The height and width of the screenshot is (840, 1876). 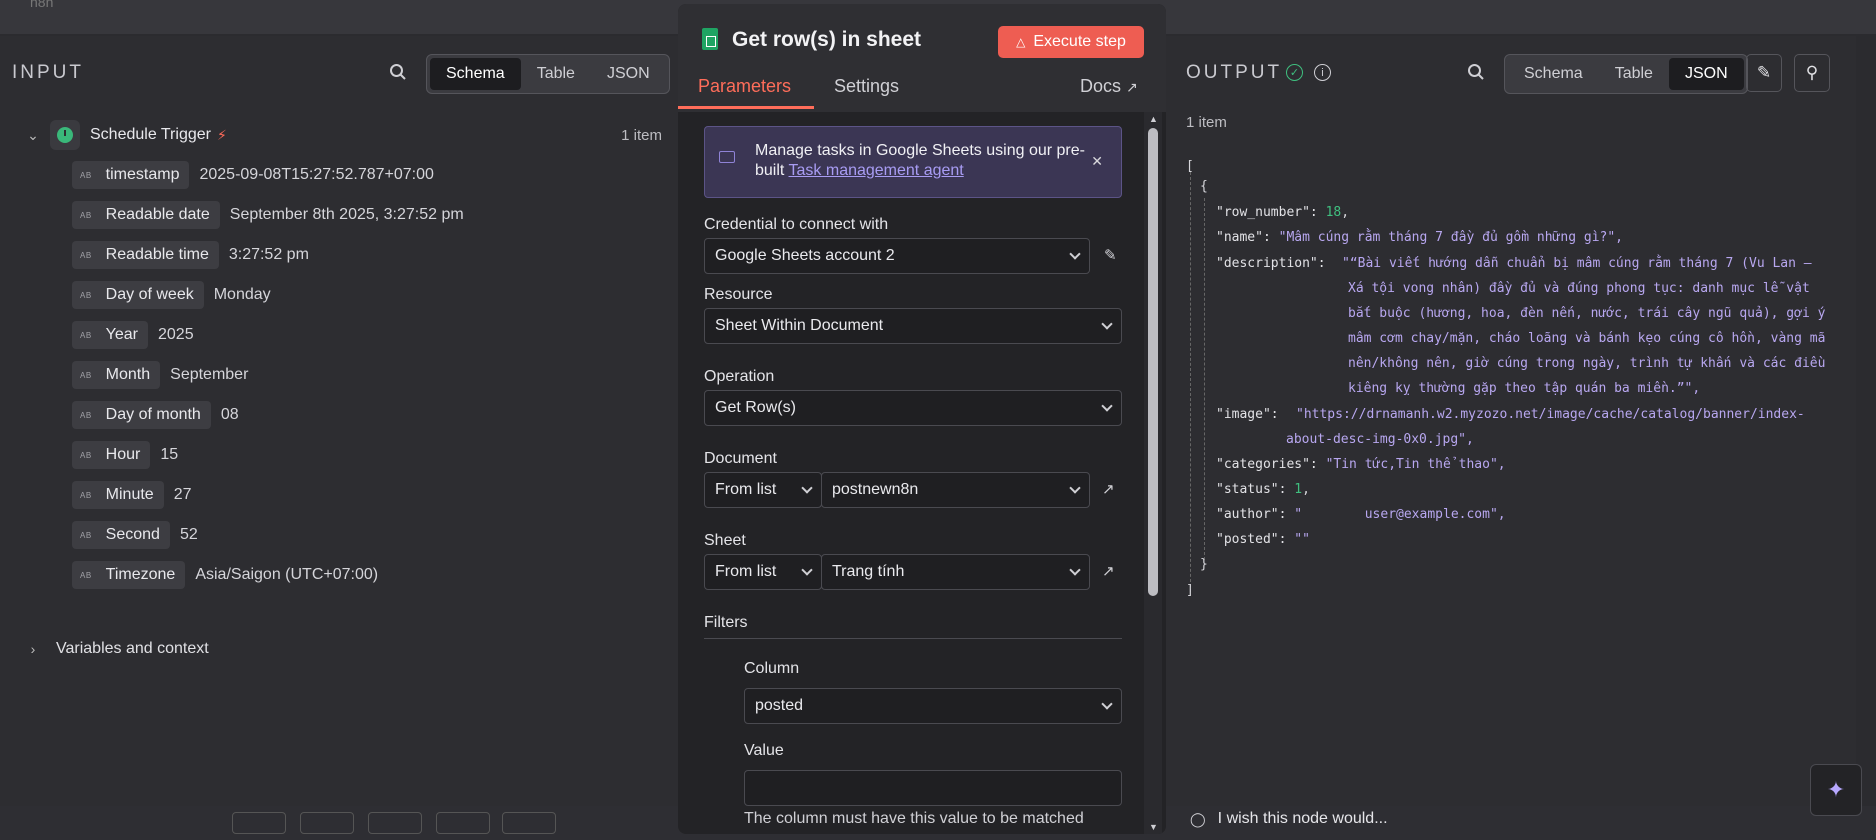 What do you see at coordinates (641, 135) in the screenshot?
I see `item-count: 1 item` at bounding box center [641, 135].